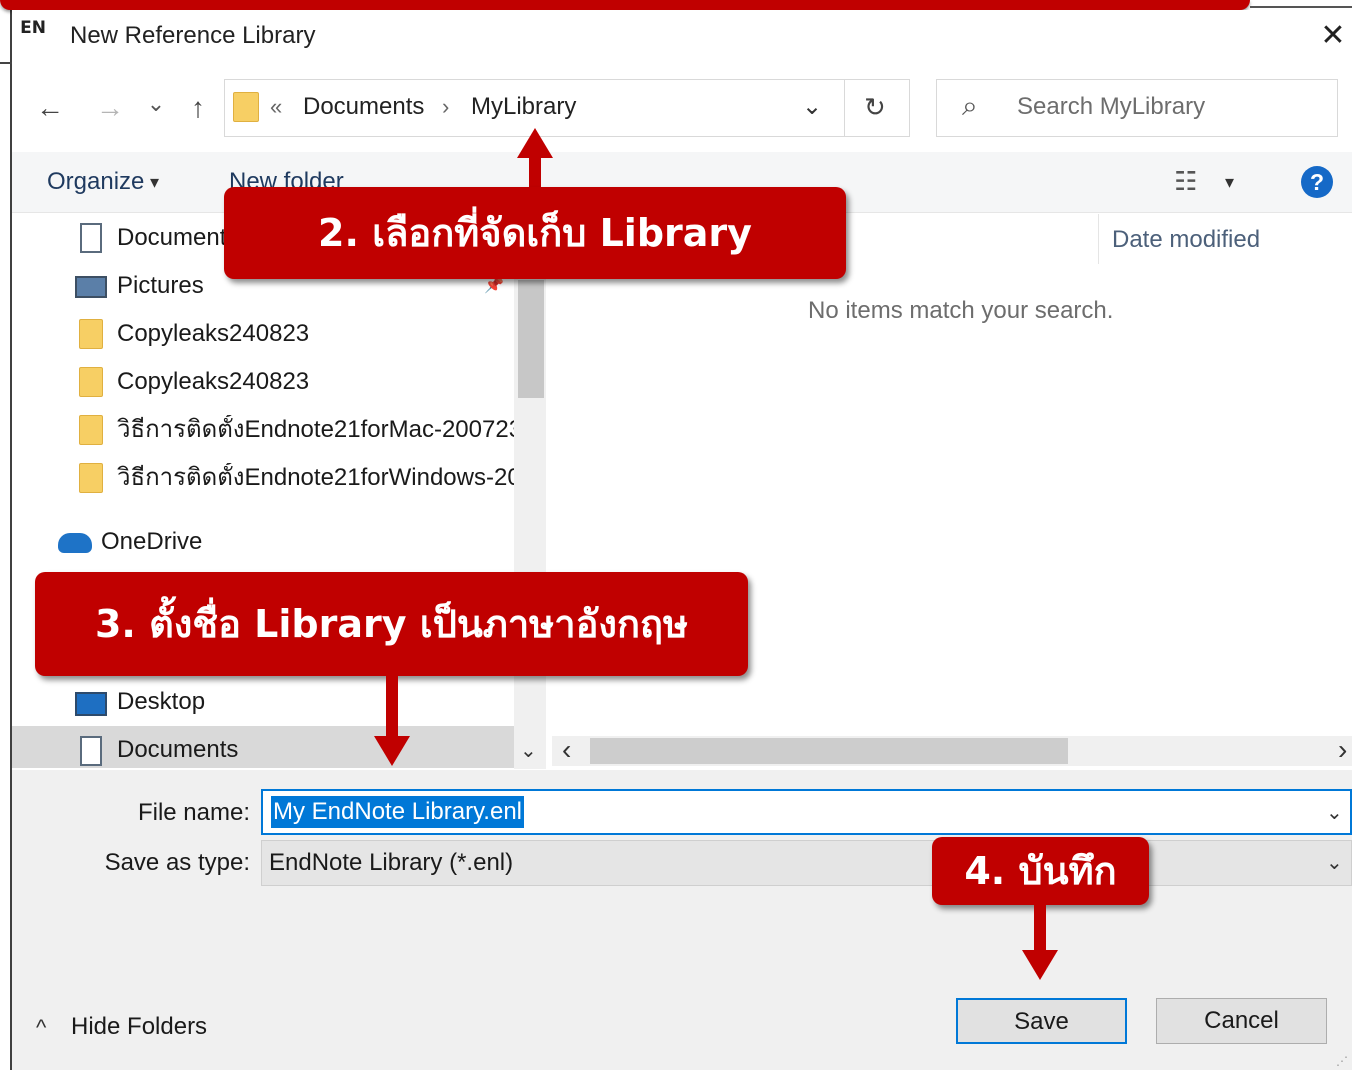 This screenshot has width=1352, height=1070. I want to click on address-dropdown-chevron-icon: ⌄, so click(812, 107).